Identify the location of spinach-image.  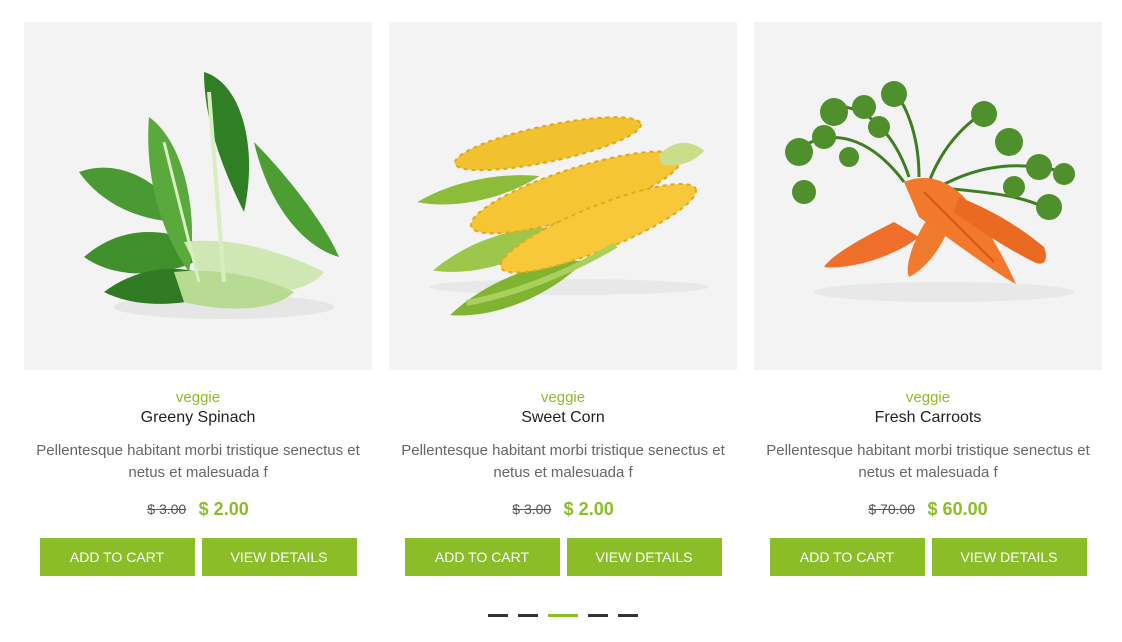
(209, 195).